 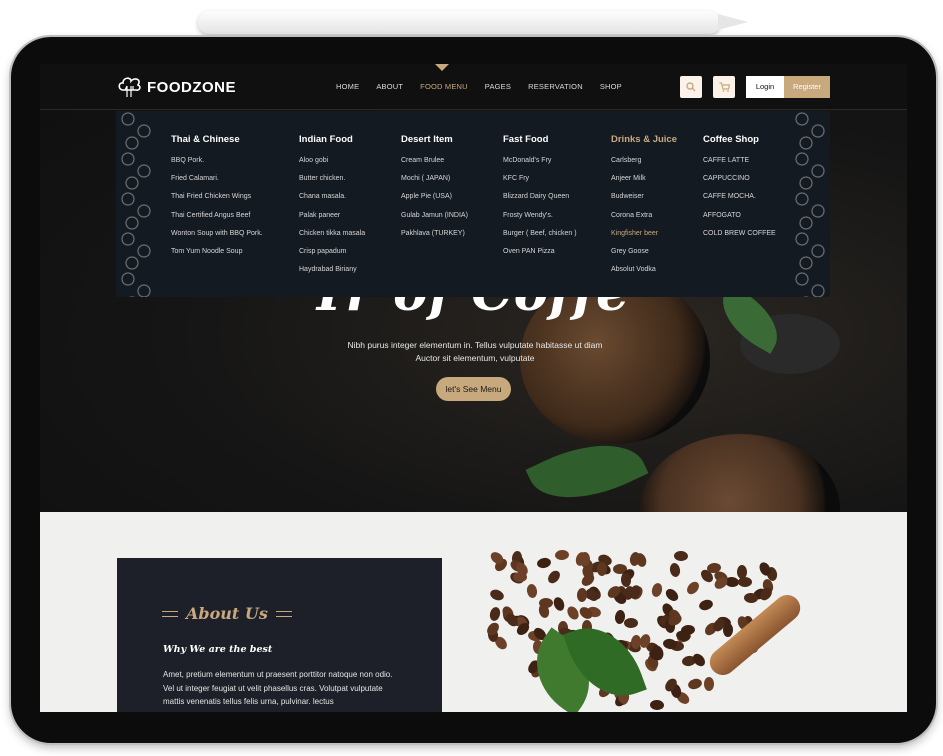 What do you see at coordinates (332, 221) in the screenshot?
I see `menu-item: Palak paneer` at bounding box center [332, 221].